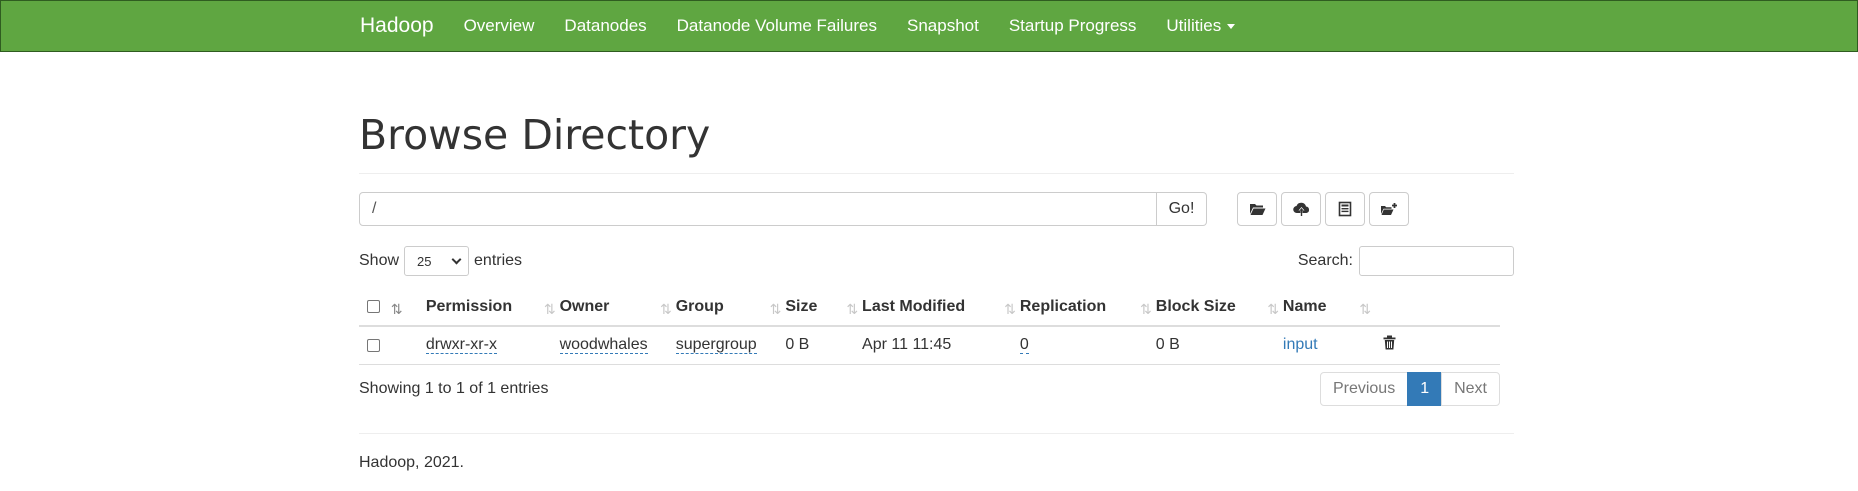 Image resolution: width=1858 pixels, height=491 pixels. I want to click on header-replication-label: Replication, so click(1063, 306).